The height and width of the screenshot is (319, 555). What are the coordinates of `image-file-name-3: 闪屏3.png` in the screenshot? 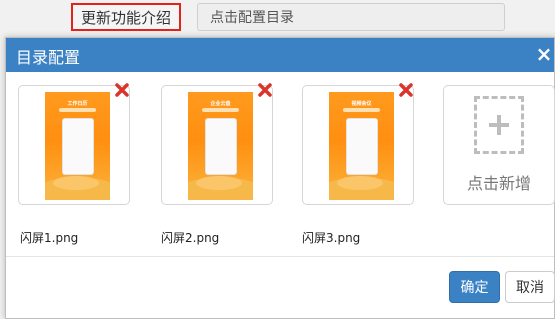 It's located at (331, 238).